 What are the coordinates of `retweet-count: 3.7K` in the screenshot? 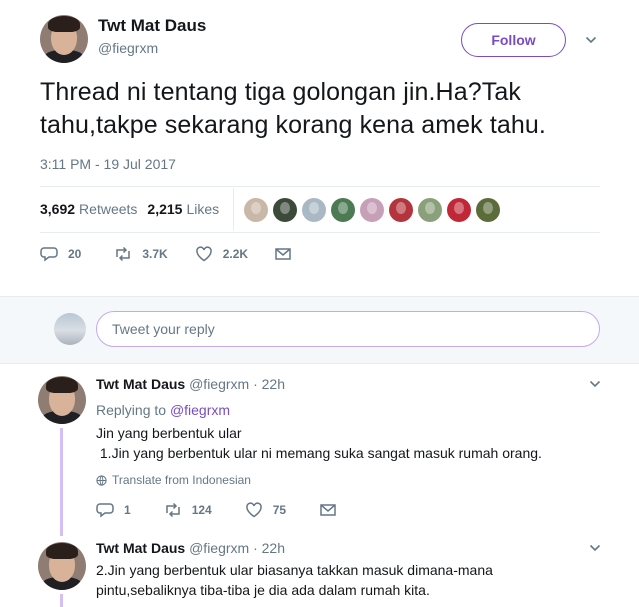 It's located at (155, 254).